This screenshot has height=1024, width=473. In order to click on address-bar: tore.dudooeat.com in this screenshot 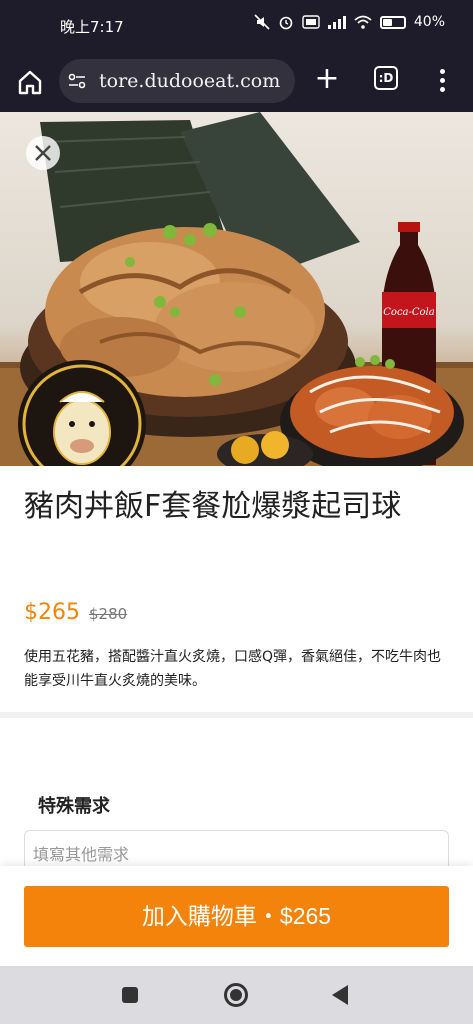, I will do `click(177, 81)`.